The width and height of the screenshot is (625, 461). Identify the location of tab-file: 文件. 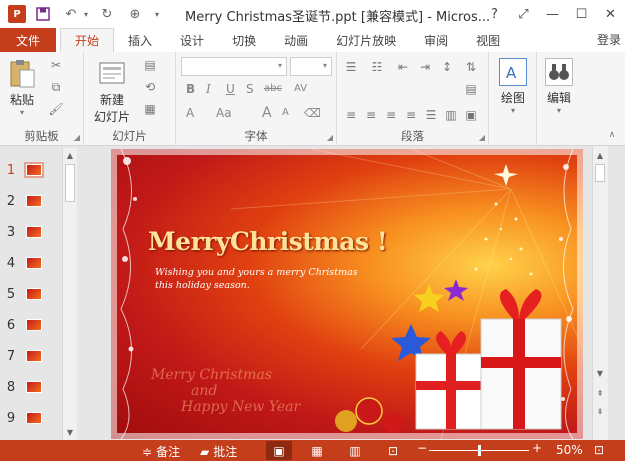
(28, 40).